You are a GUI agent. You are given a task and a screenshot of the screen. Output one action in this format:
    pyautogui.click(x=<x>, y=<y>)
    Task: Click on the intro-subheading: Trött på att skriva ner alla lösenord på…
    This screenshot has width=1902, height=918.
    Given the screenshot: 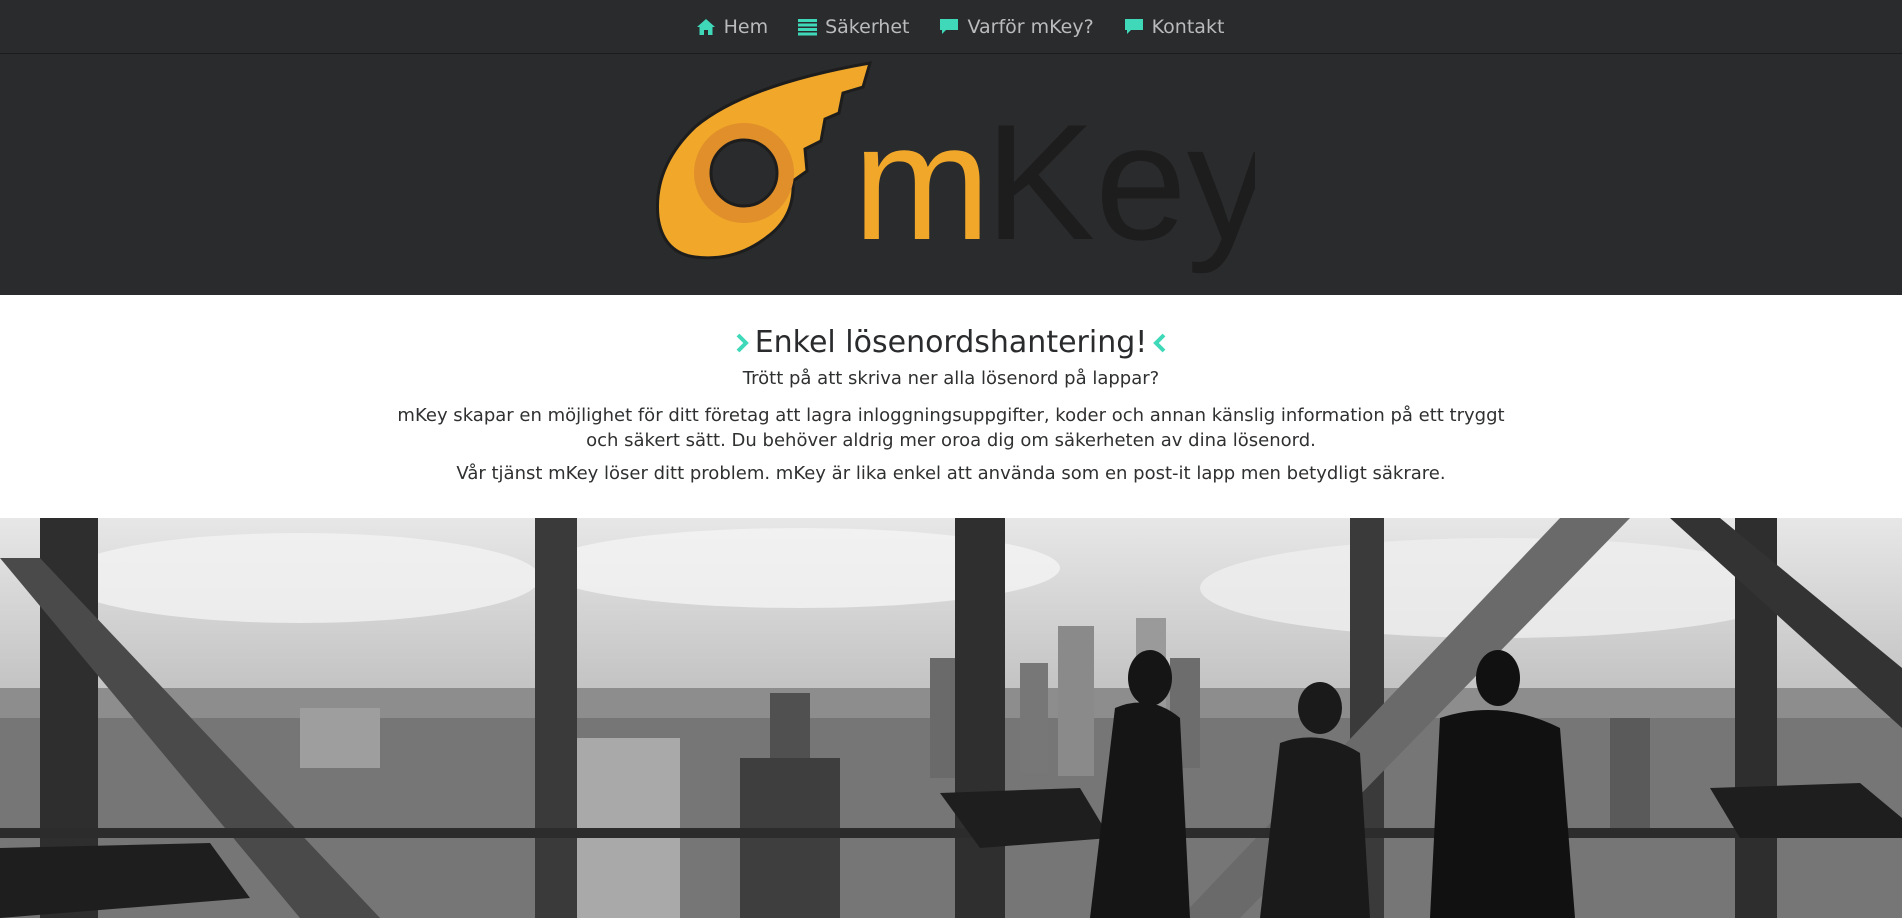 What is the action you would take?
    pyautogui.click(x=951, y=378)
    